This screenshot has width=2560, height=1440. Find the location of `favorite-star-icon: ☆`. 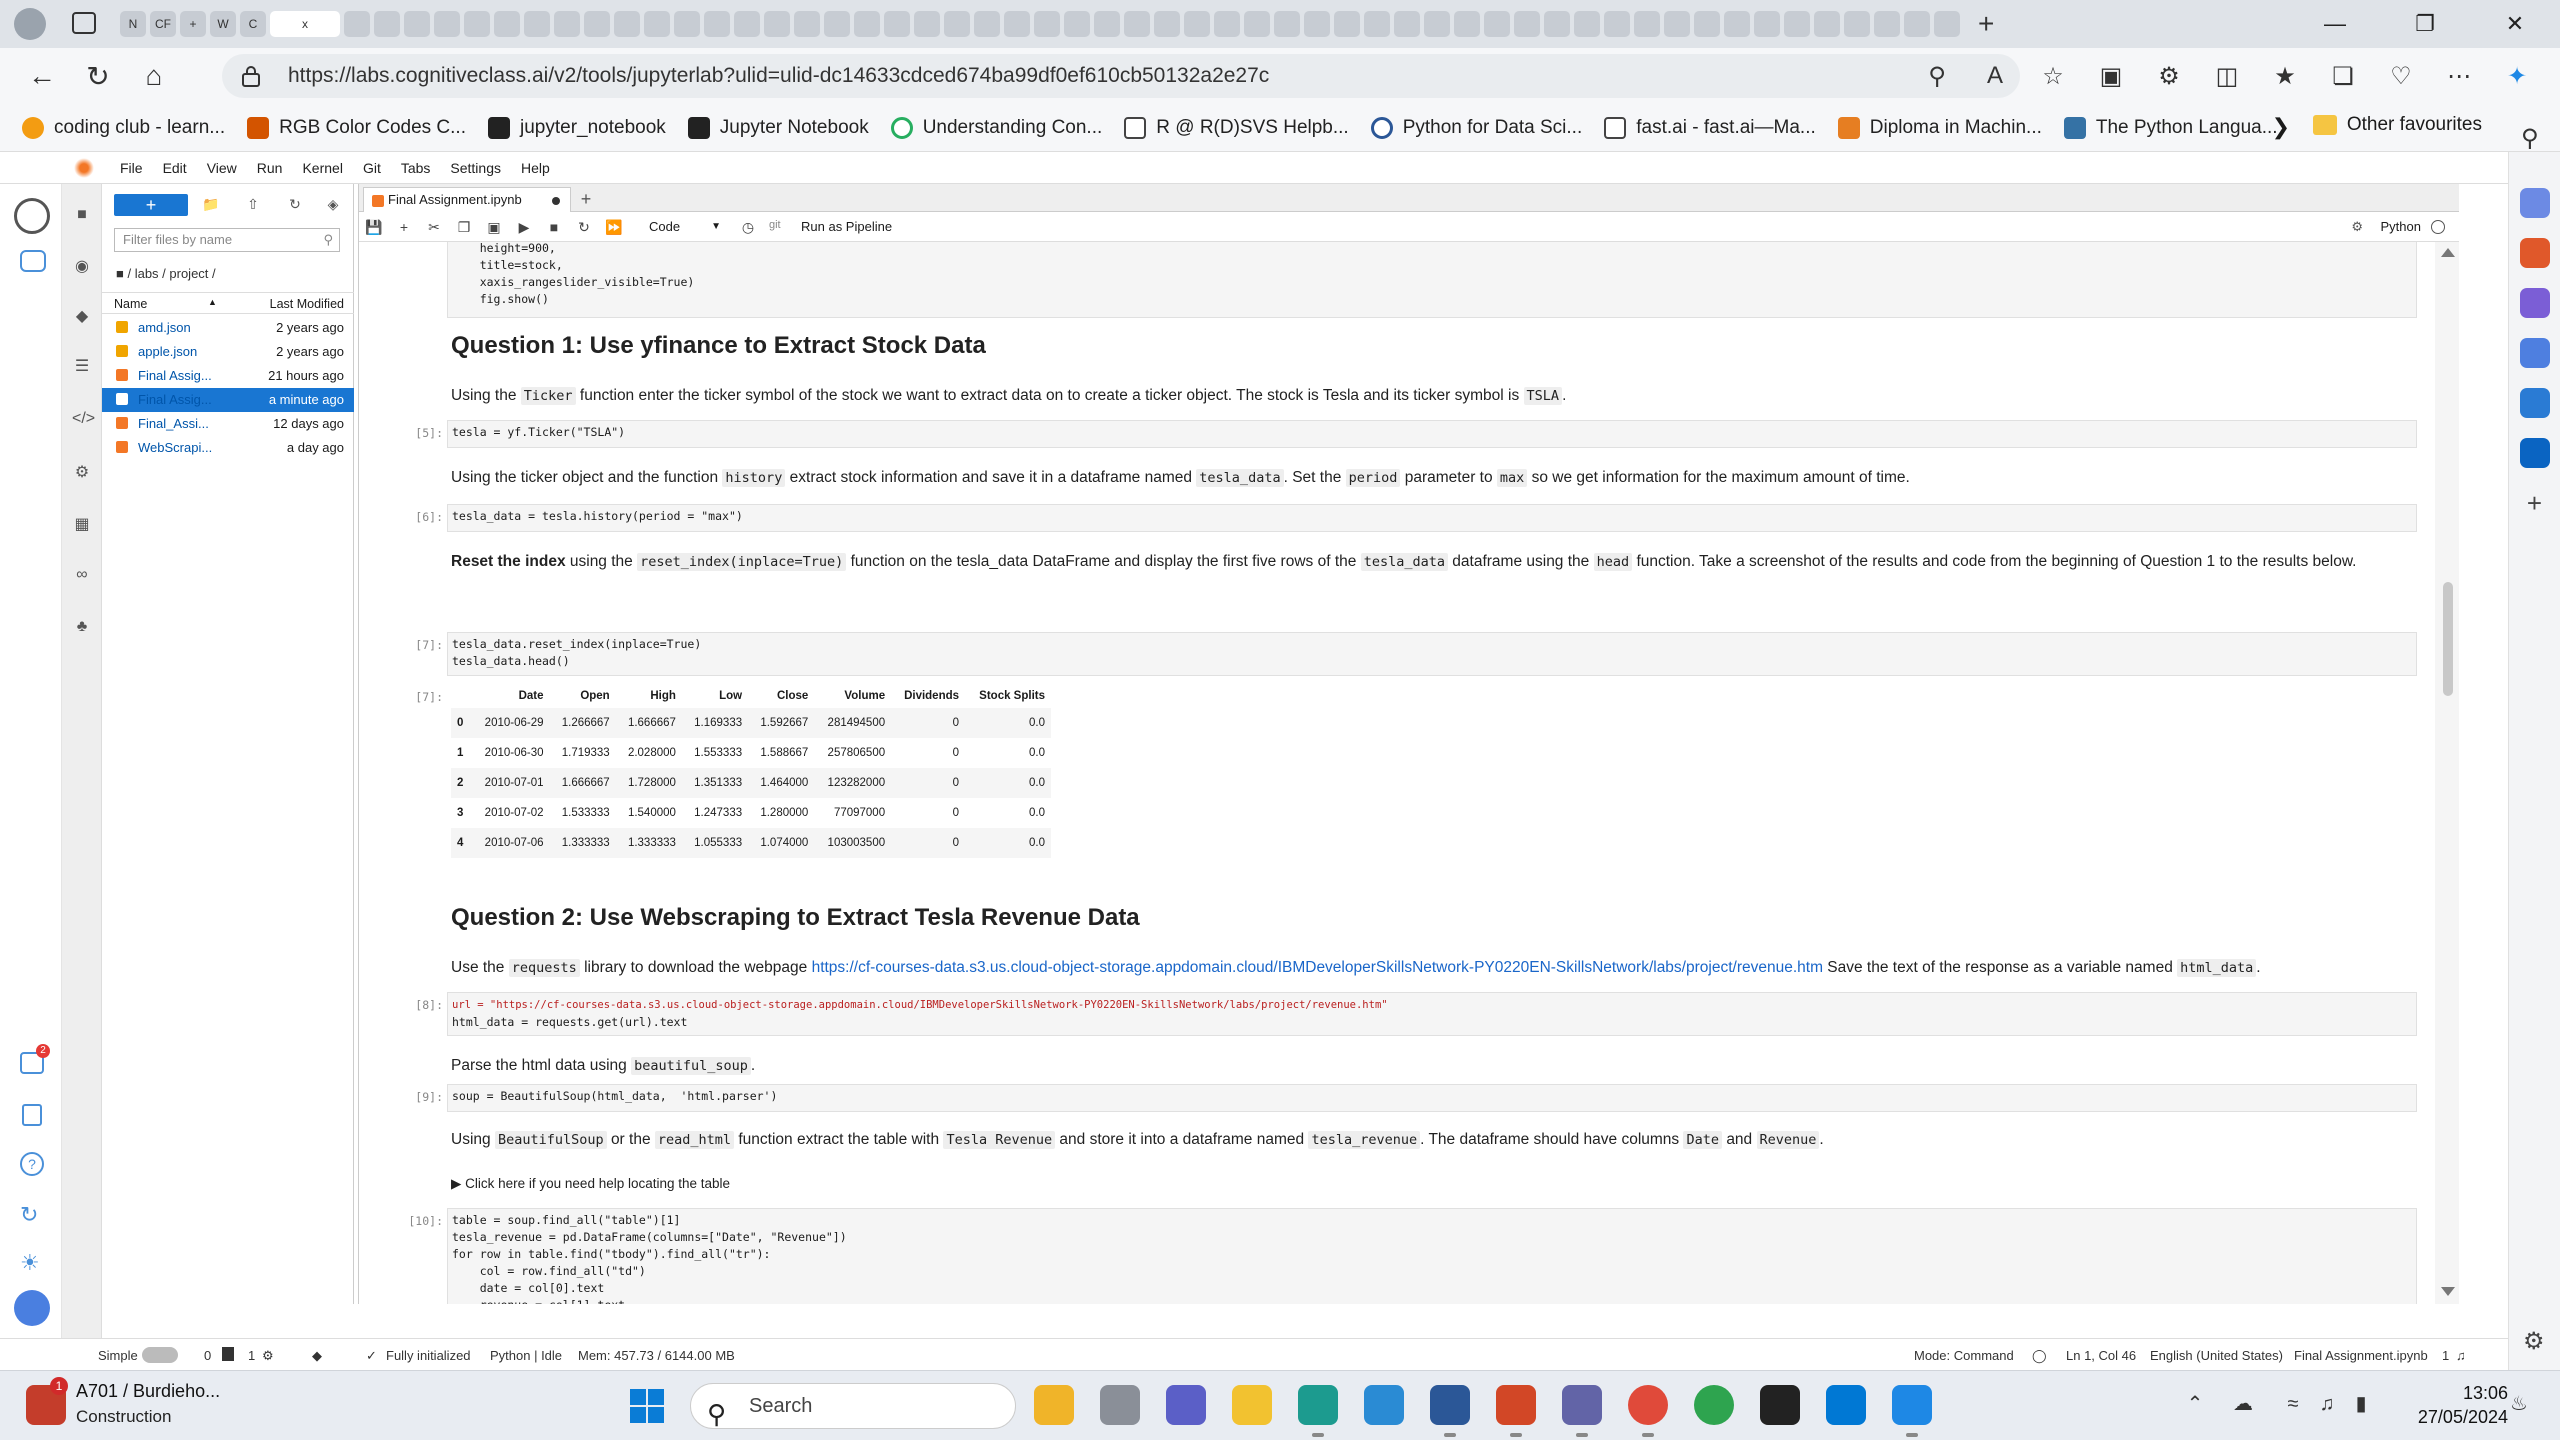

favorite-star-icon: ☆ is located at coordinates (2053, 76).